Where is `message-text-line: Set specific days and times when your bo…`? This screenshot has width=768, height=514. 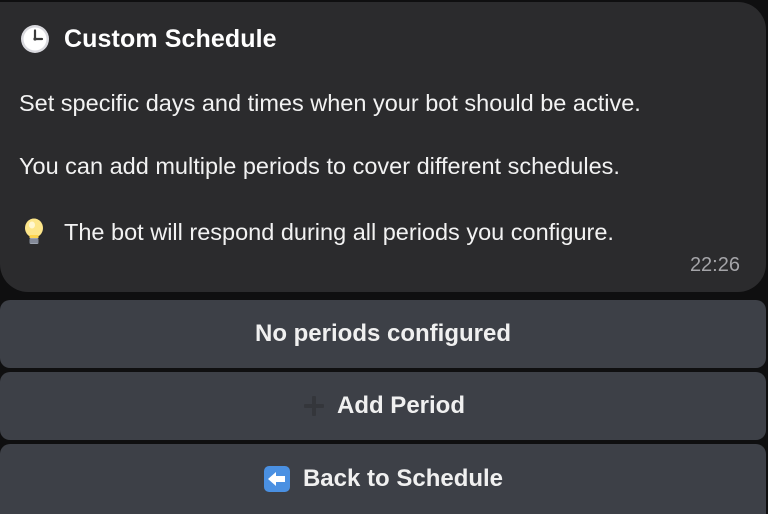
message-text-line: Set specific days and times when your bo… is located at coordinates (330, 103).